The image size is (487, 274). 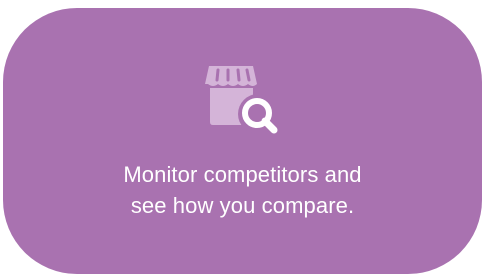 I want to click on caption-line-1: Monitor competitors and, so click(x=242, y=174).